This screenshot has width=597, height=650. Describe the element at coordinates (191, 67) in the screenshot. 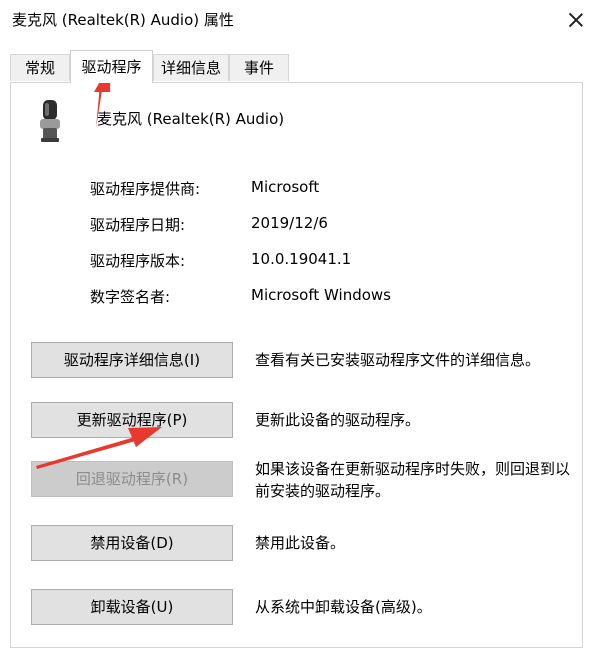

I see `tab-details: 详细信息` at that location.